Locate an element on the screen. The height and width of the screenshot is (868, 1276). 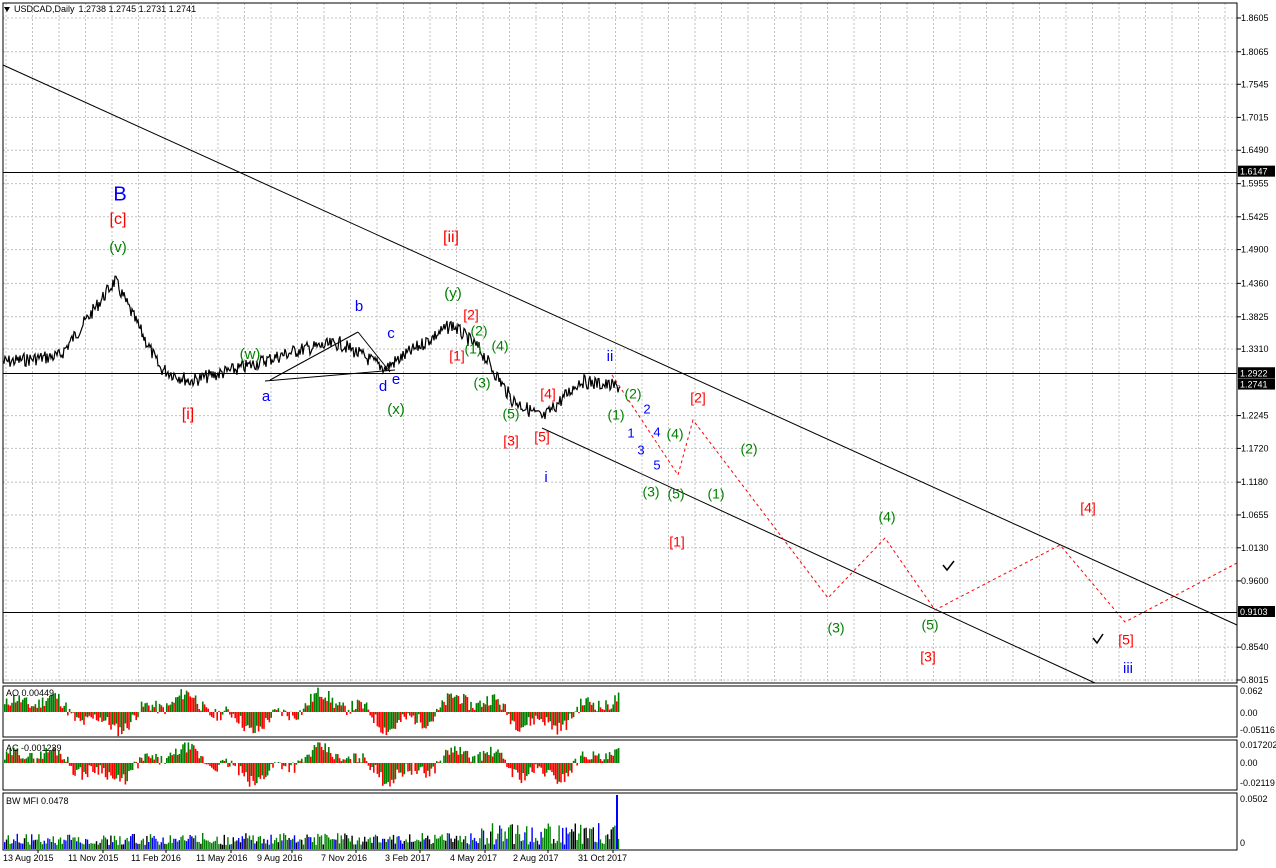
dropdown-icon is located at coordinates (7, 9).